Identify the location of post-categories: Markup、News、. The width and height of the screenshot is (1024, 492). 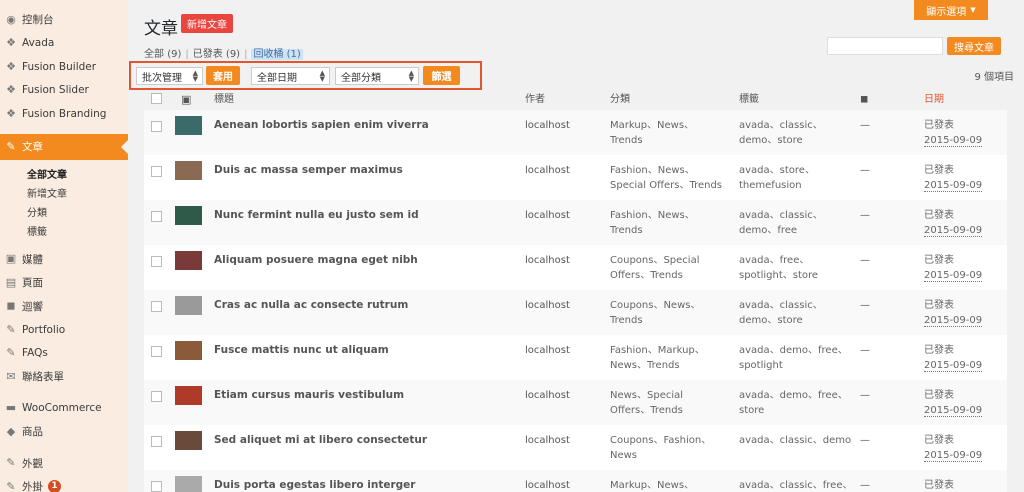
(672, 485).